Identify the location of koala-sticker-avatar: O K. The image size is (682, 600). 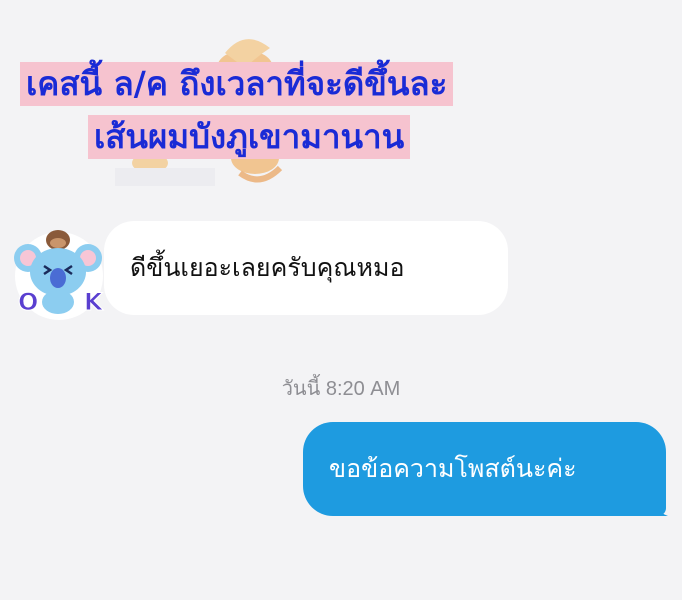
(57, 274).